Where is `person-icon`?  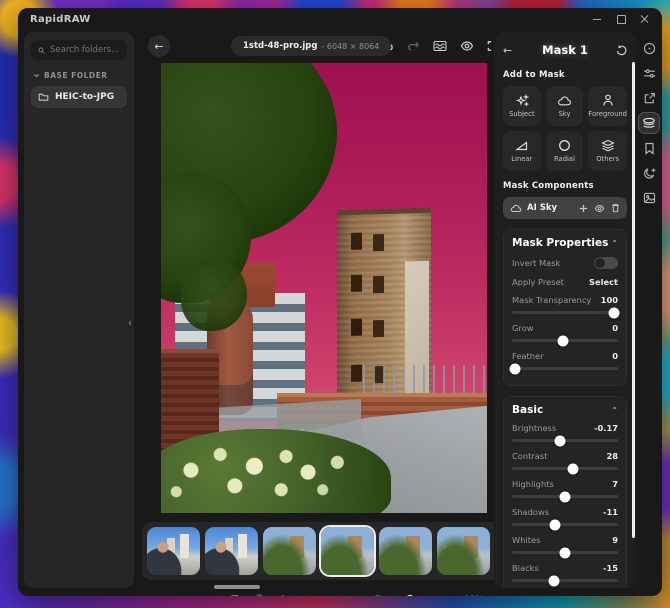
person-icon is located at coordinates (607, 100).